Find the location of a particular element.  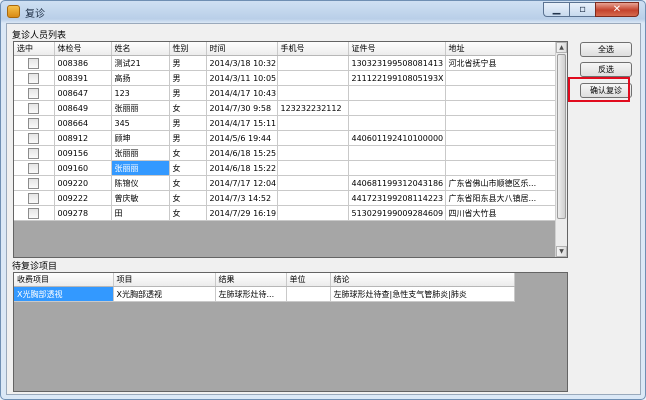

cell-time: 2014/7/29 16:19 is located at coordinates (242, 213).